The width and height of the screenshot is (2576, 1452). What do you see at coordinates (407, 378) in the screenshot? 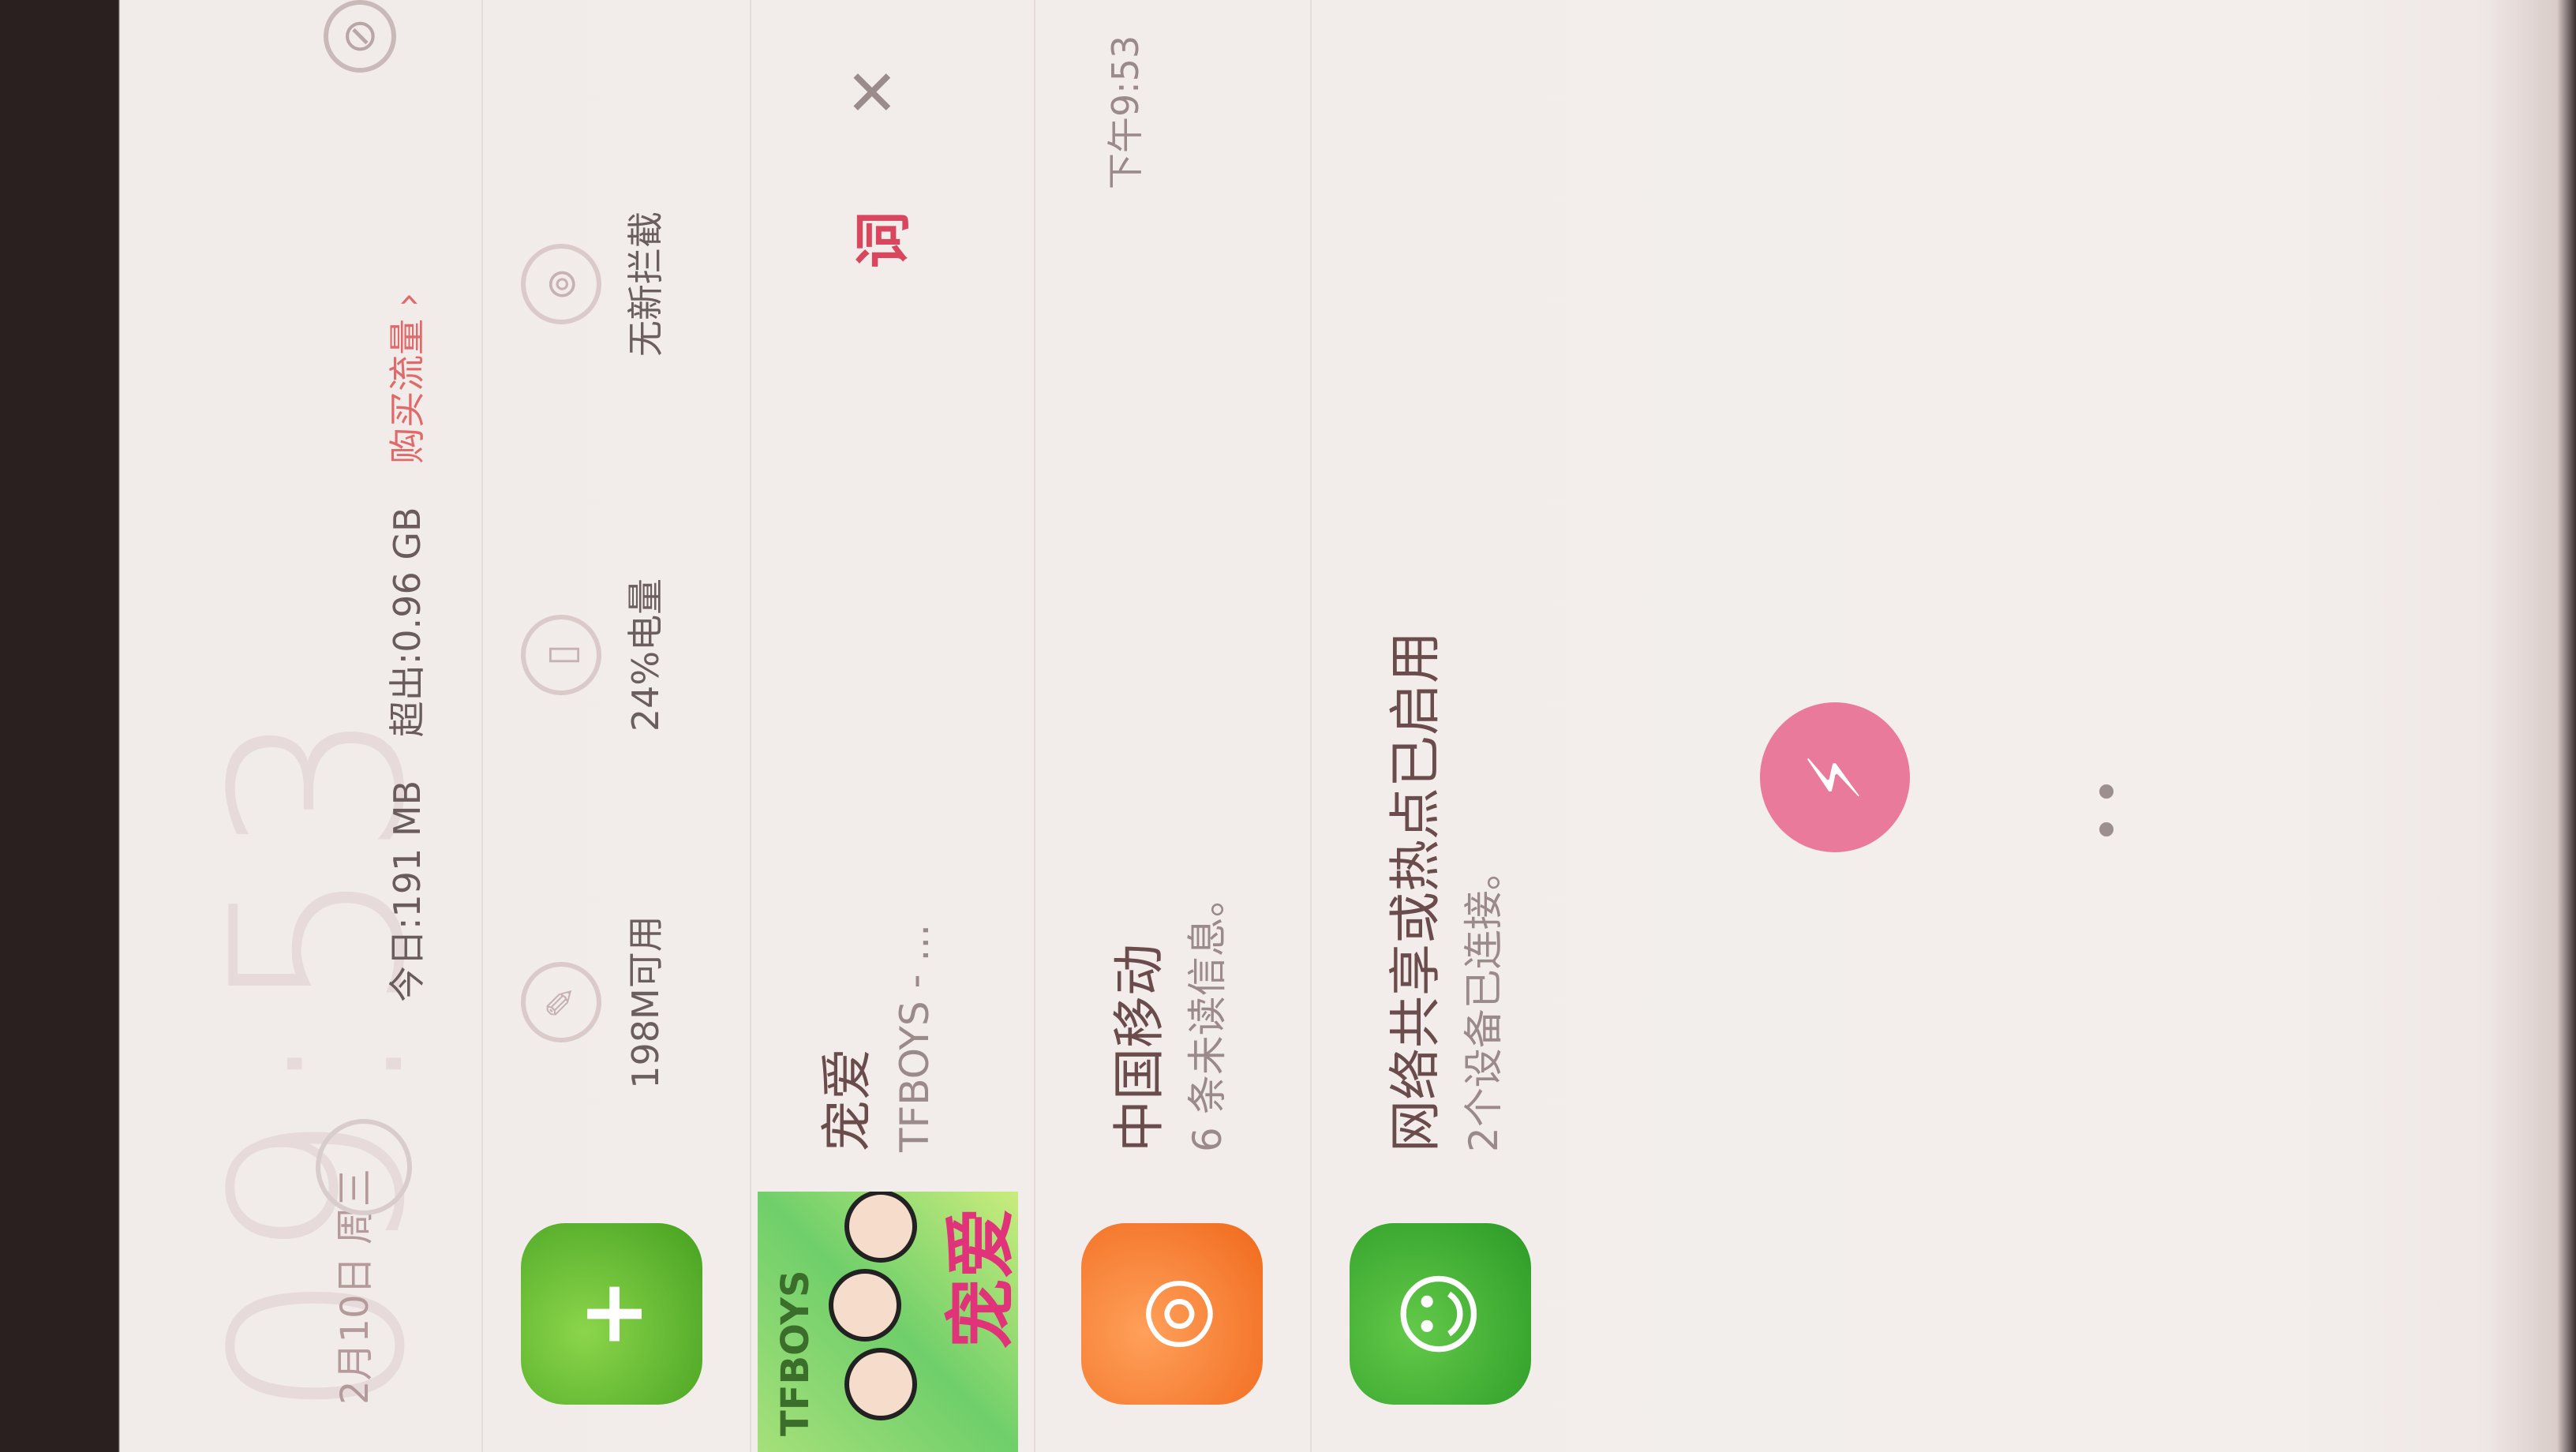
I see `buy-traffic-link: 购买流量 ›` at bounding box center [407, 378].